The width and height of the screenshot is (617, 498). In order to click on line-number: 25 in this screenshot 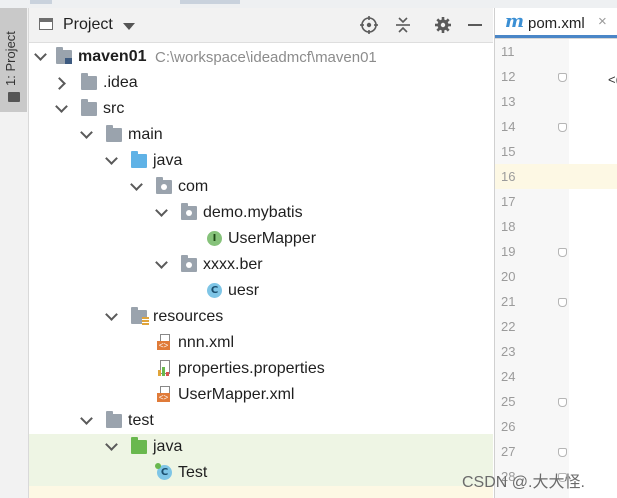, I will do `click(532, 401)`.